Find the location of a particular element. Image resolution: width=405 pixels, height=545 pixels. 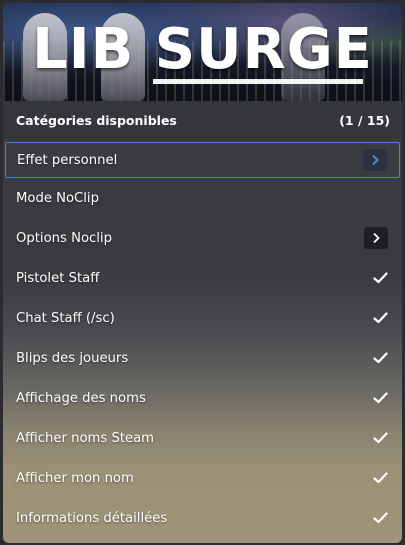

menu-item-label: Mode NoClip is located at coordinates (57, 198).